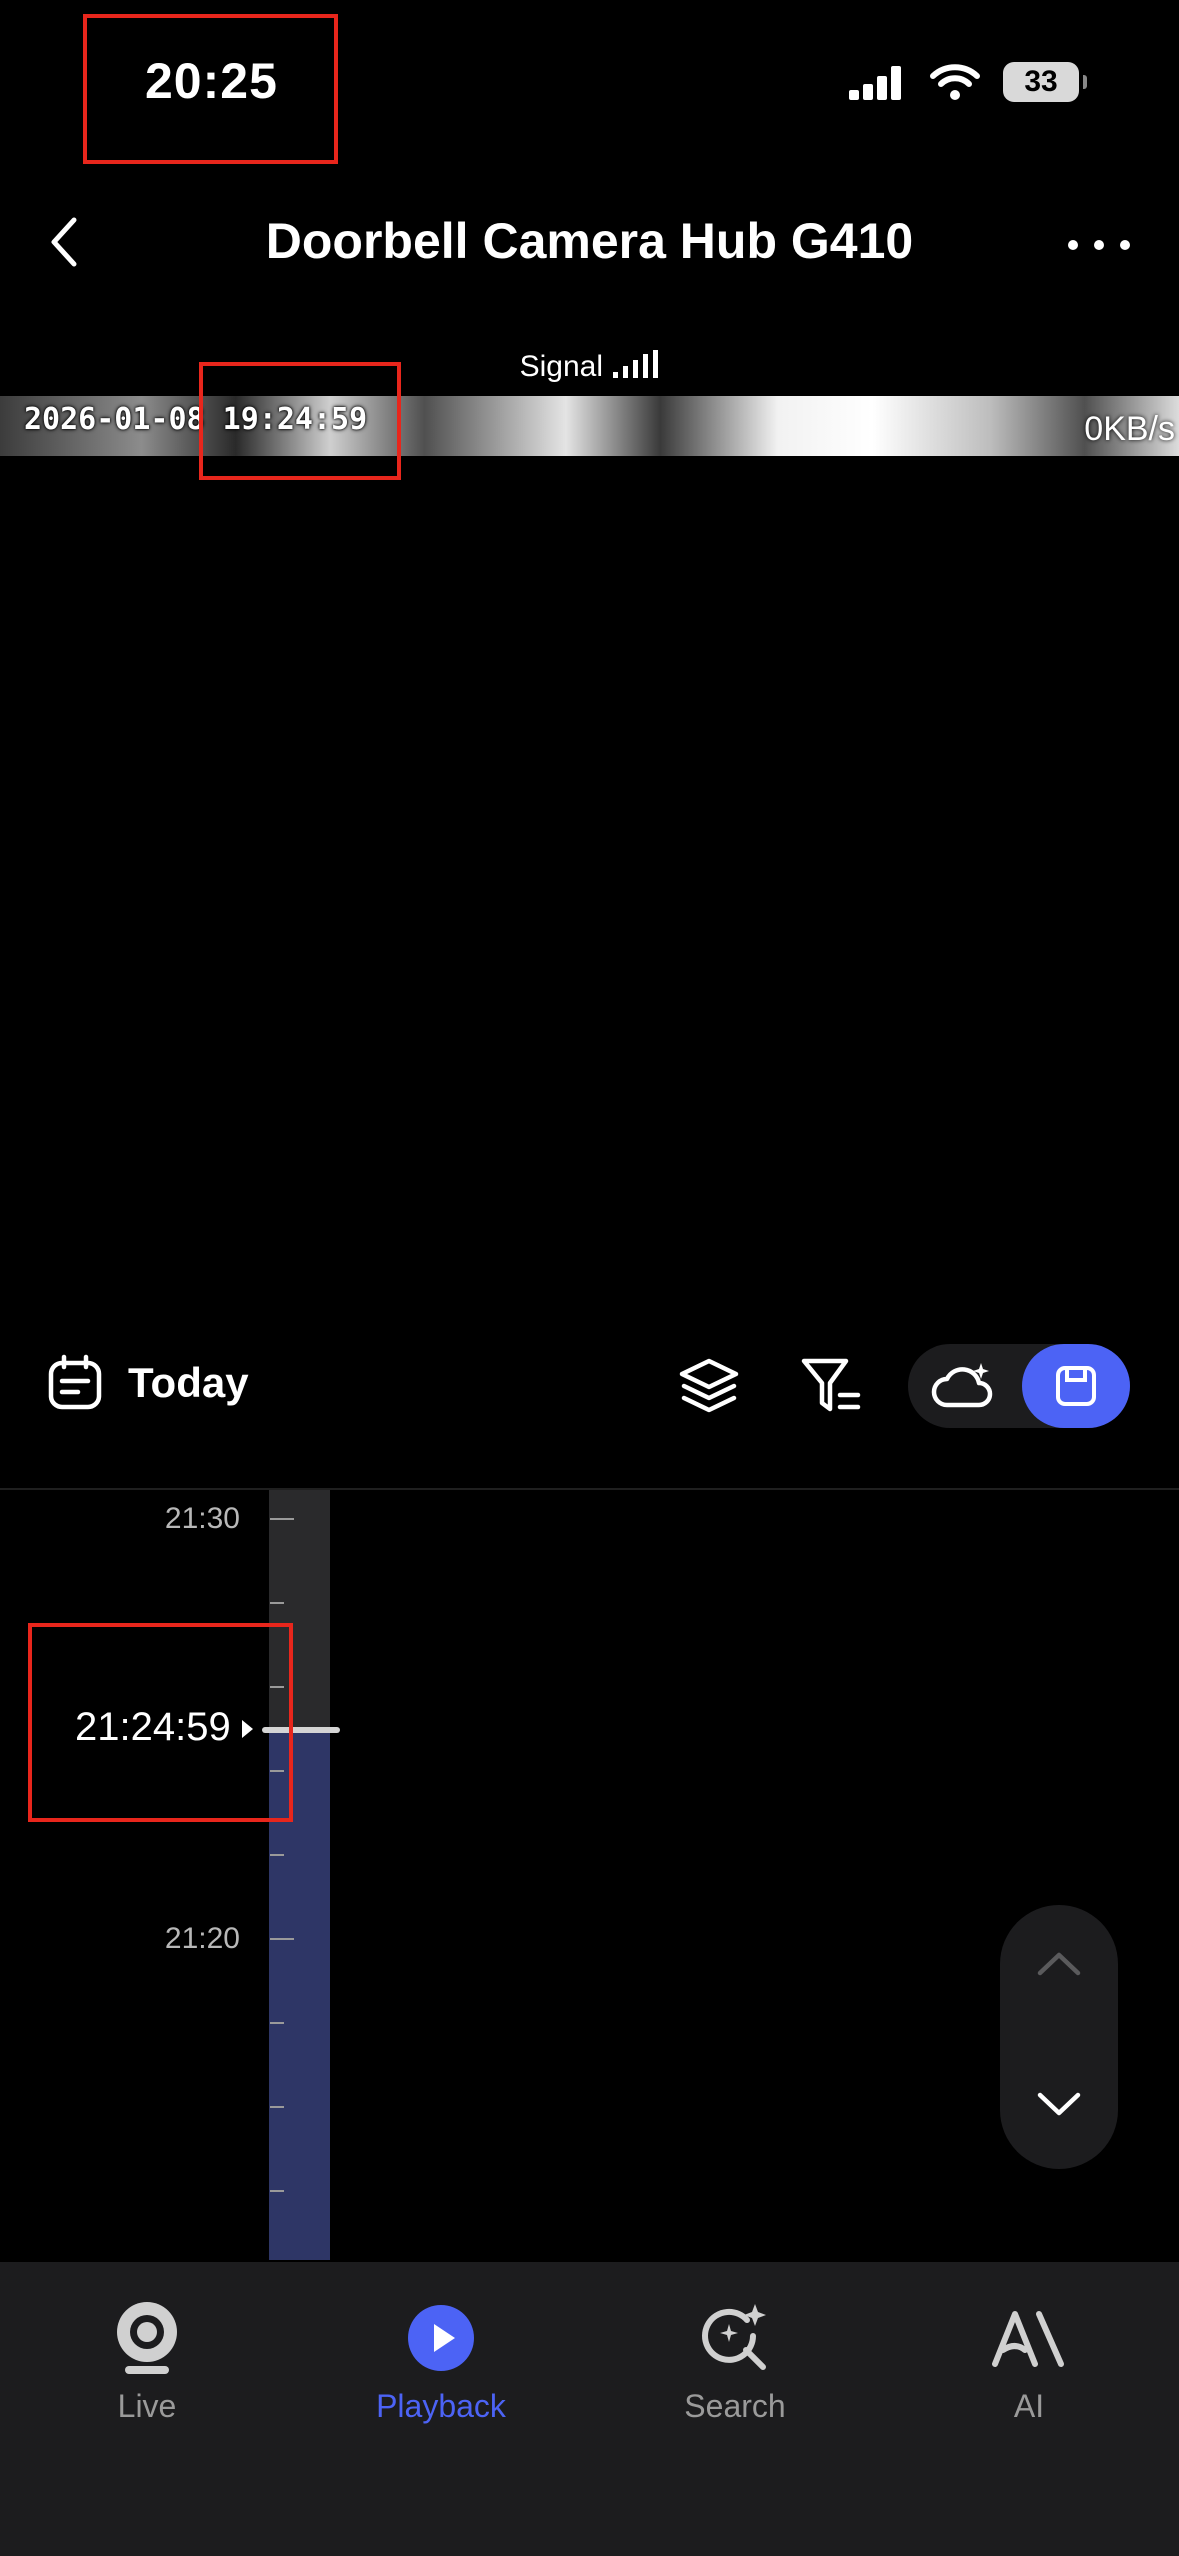 The width and height of the screenshot is (1179, 2556). What do you see at coordinates (300, 421) in the screenshot?
I see `highlight-box-video-time` at bounding box center [300, 421].